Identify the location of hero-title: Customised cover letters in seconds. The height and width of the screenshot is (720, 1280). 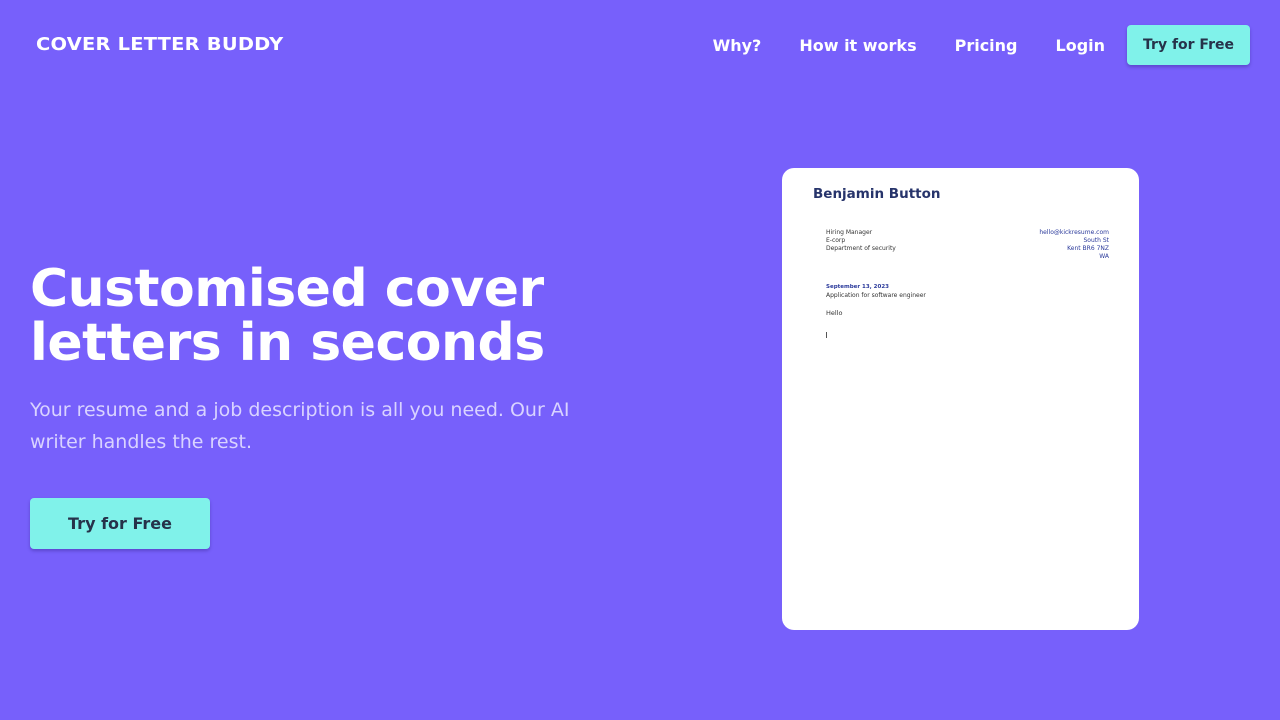
(287, 316).